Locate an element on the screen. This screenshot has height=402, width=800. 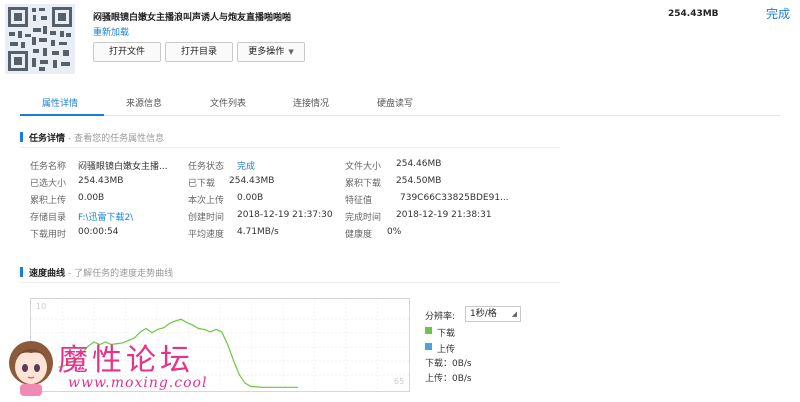
total-uploaded-value: 0.00B is located at coordinates (91, 198).